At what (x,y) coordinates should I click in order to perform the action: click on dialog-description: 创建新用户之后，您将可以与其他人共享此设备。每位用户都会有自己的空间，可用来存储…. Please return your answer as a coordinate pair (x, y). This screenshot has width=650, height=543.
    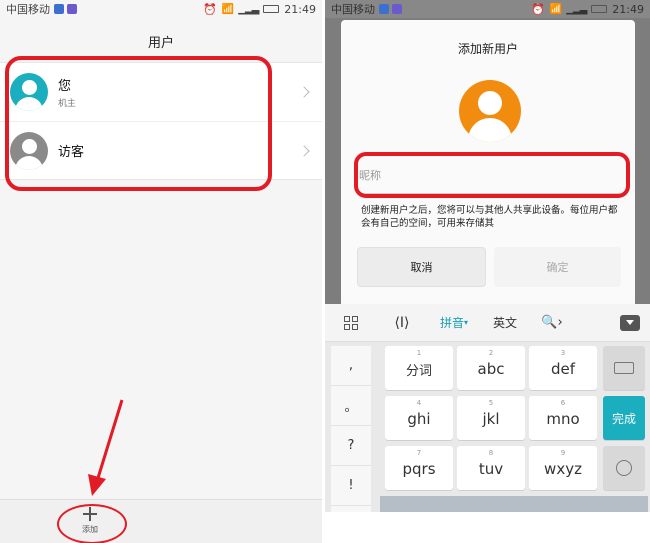
    Looking at the image, I should click on (489, 217).